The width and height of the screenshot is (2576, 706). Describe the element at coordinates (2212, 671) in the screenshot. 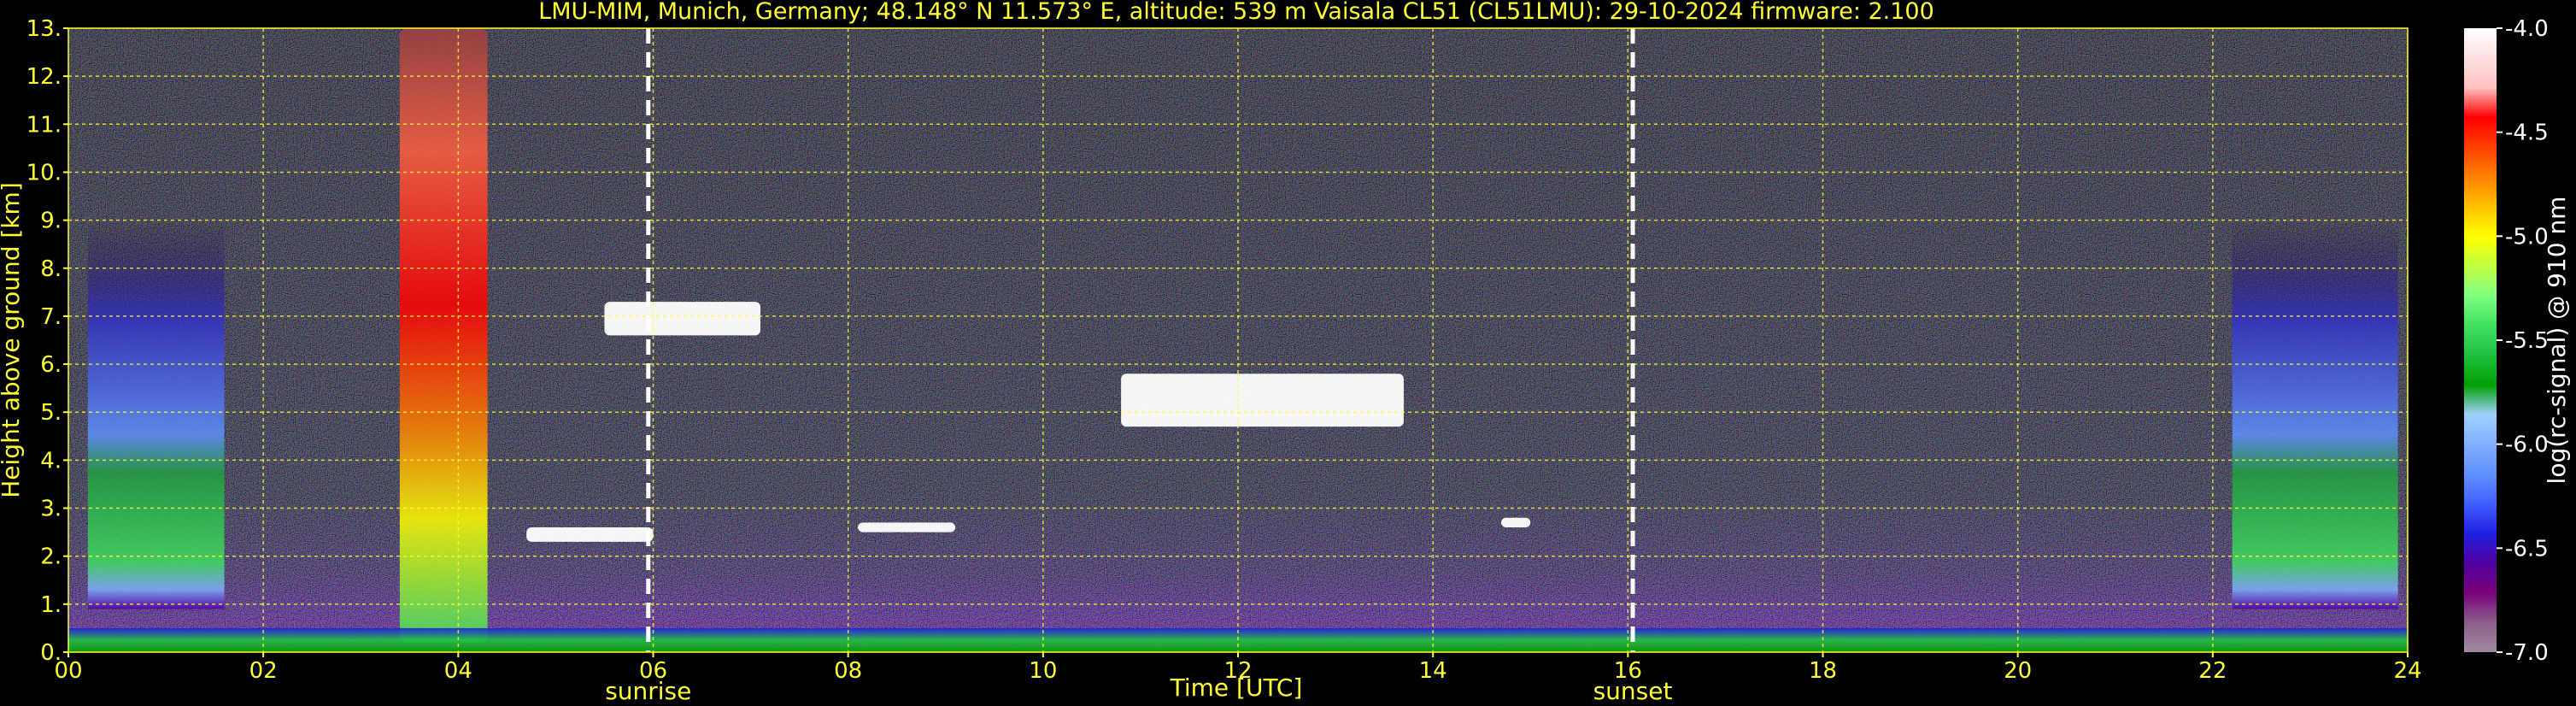

I see `x-tick-label: 22` at that location.